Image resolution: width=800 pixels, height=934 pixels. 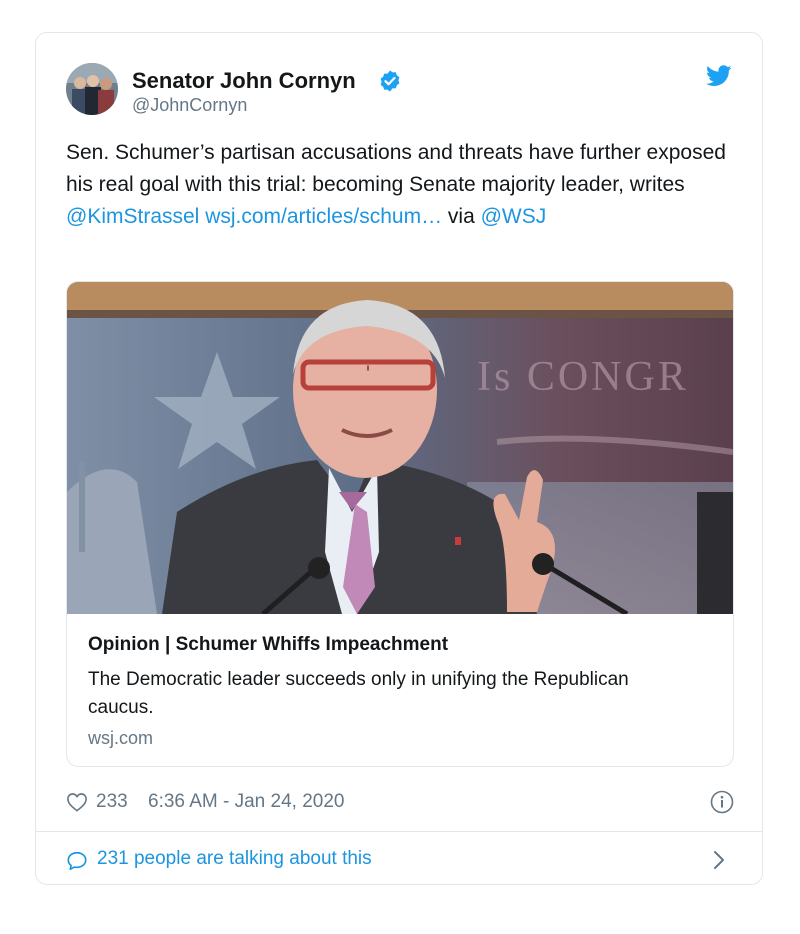 What do you see at coordinates (399, 831) in the screenshot?
I see `divider` at bounding box center [399, 831].